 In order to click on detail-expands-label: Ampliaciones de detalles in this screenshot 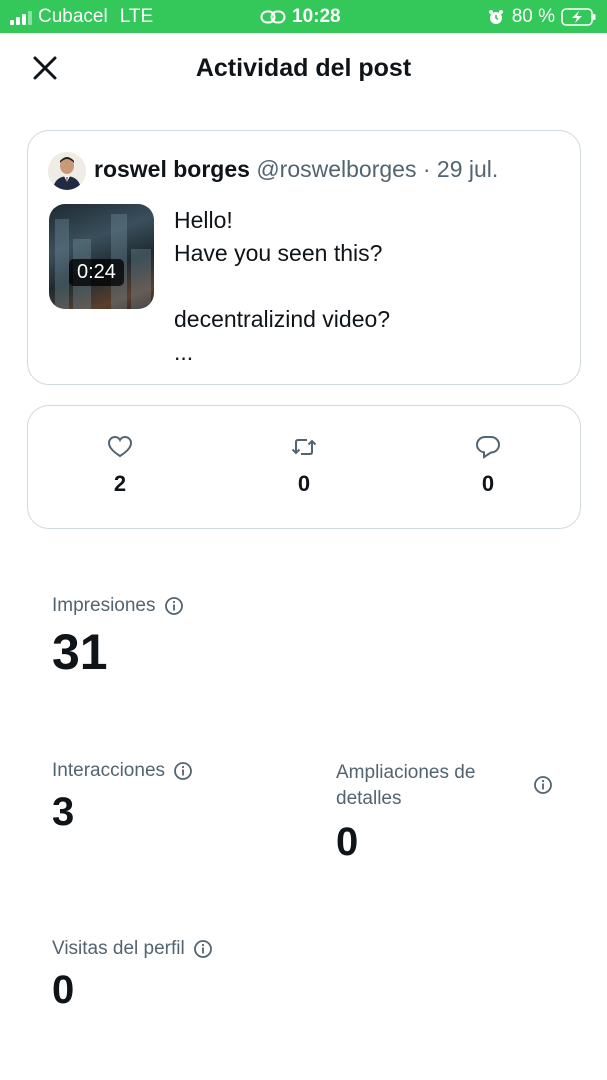, I will do `click(446, 786)`.